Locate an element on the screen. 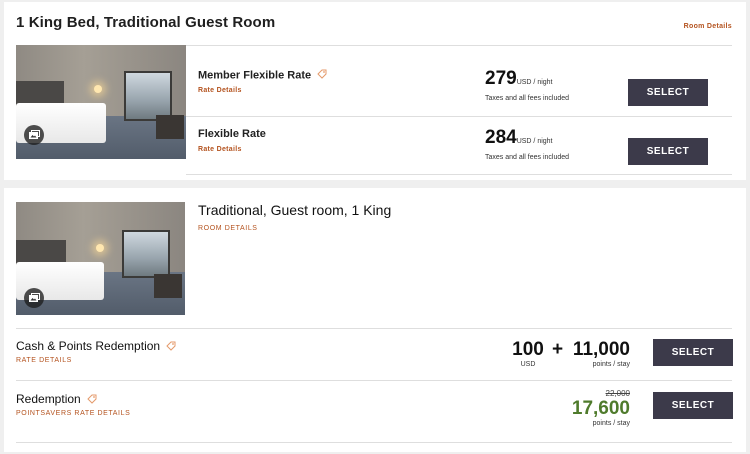  price-value: 279 is located at coordinates (501, 78).